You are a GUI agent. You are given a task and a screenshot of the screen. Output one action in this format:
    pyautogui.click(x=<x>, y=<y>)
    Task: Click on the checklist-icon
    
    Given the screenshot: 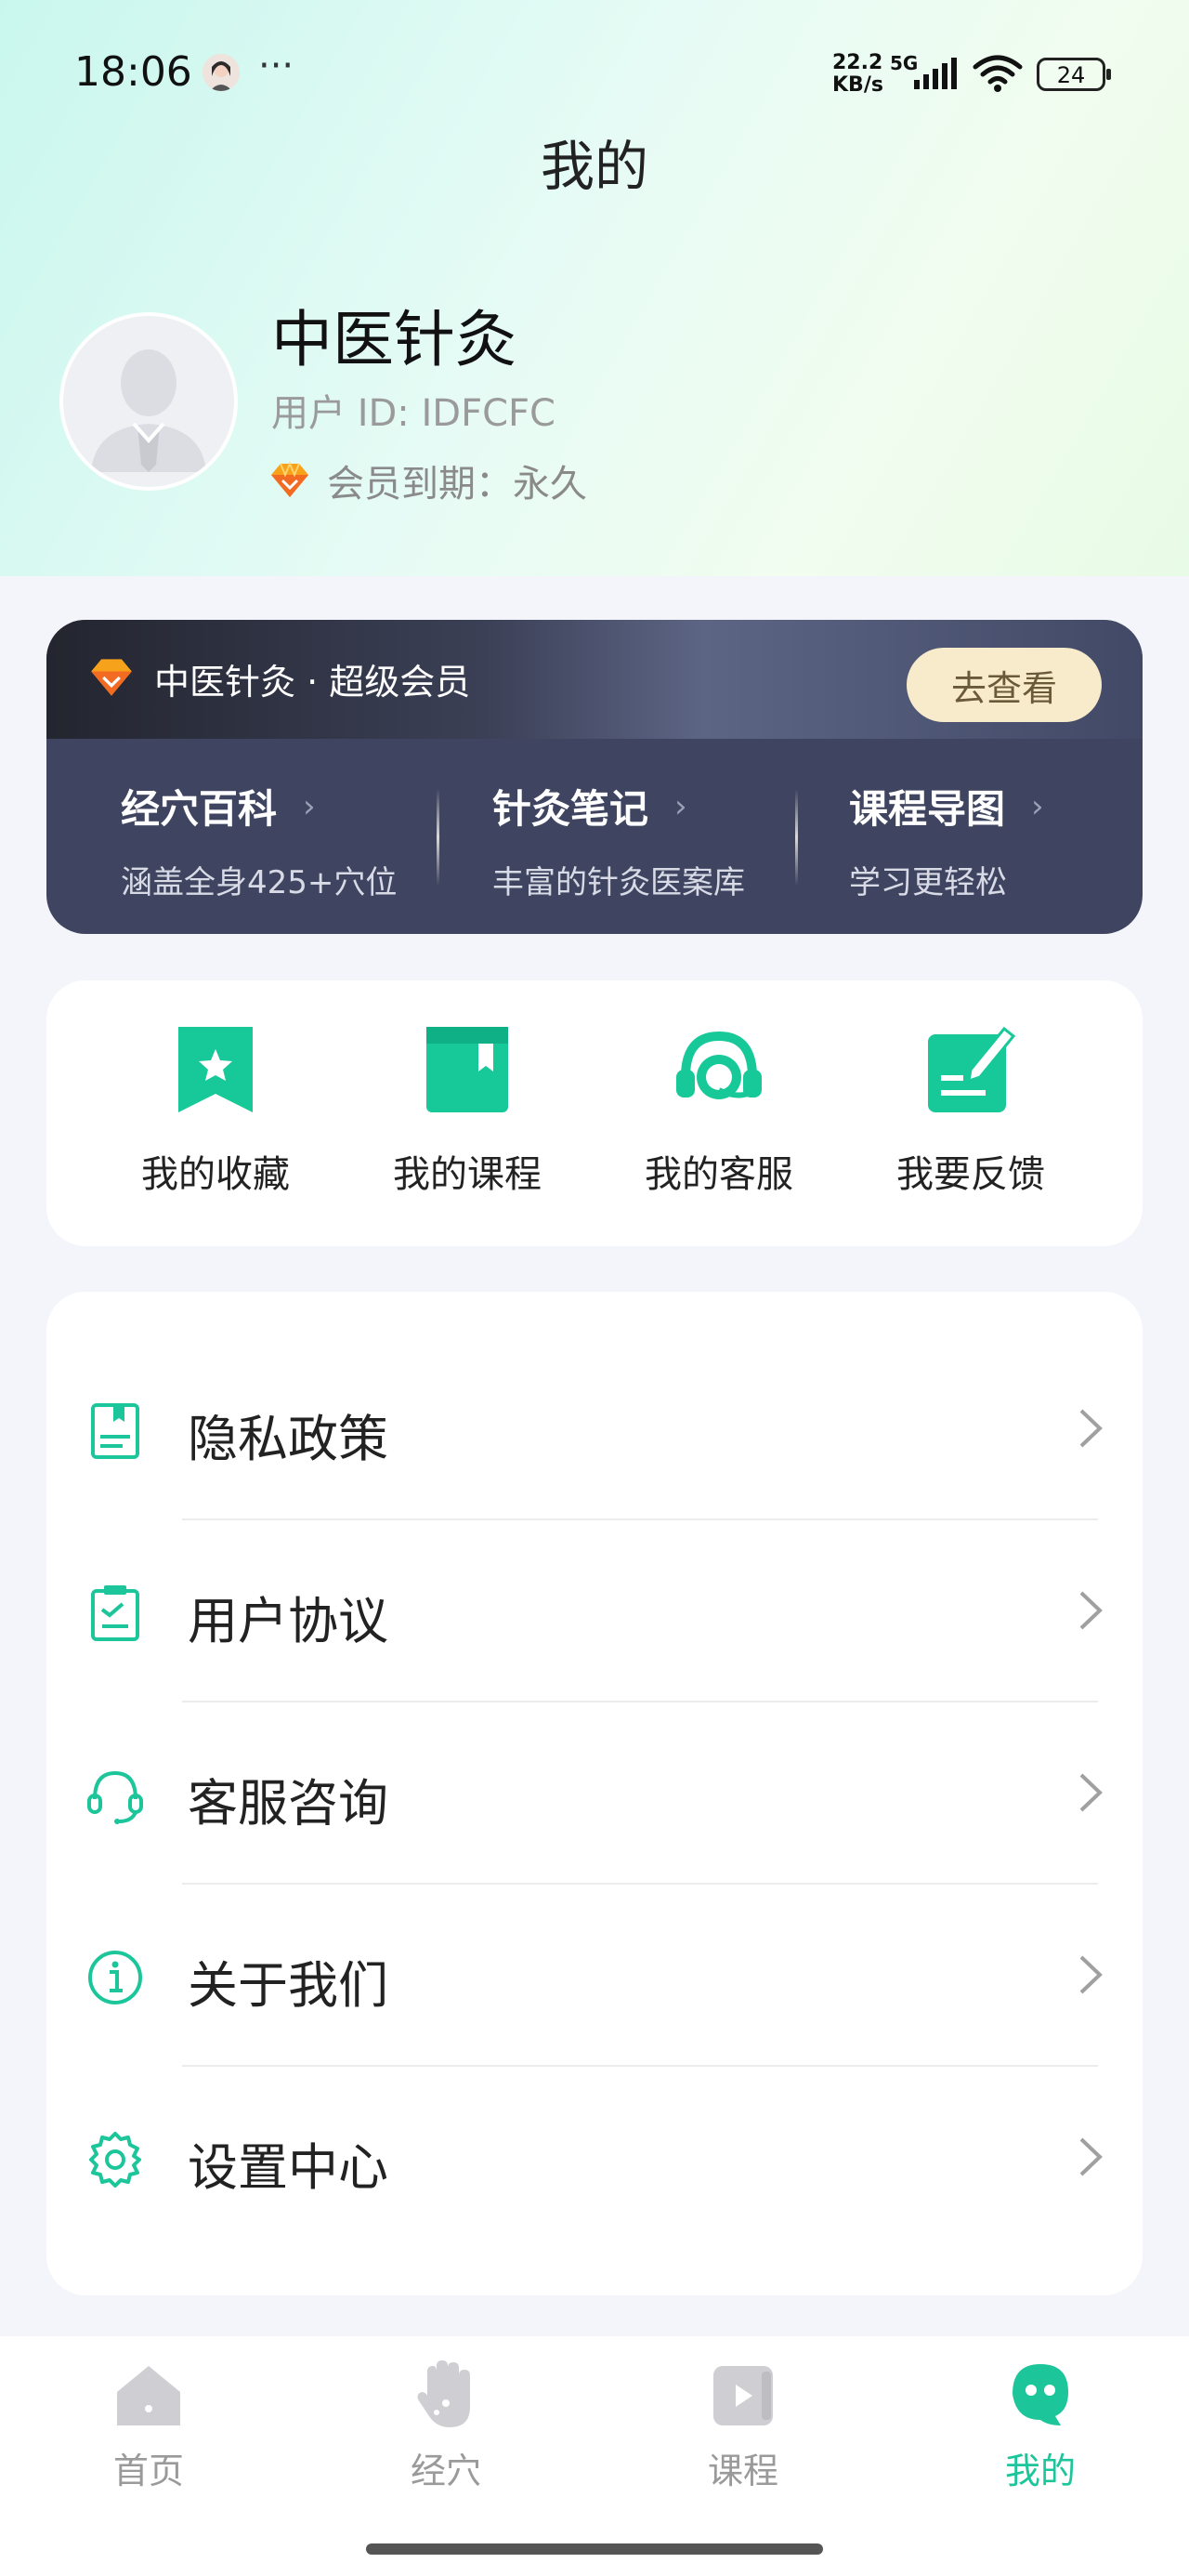 What is the action you would take?
    pyautogui.click(x=115, y=1613)
    